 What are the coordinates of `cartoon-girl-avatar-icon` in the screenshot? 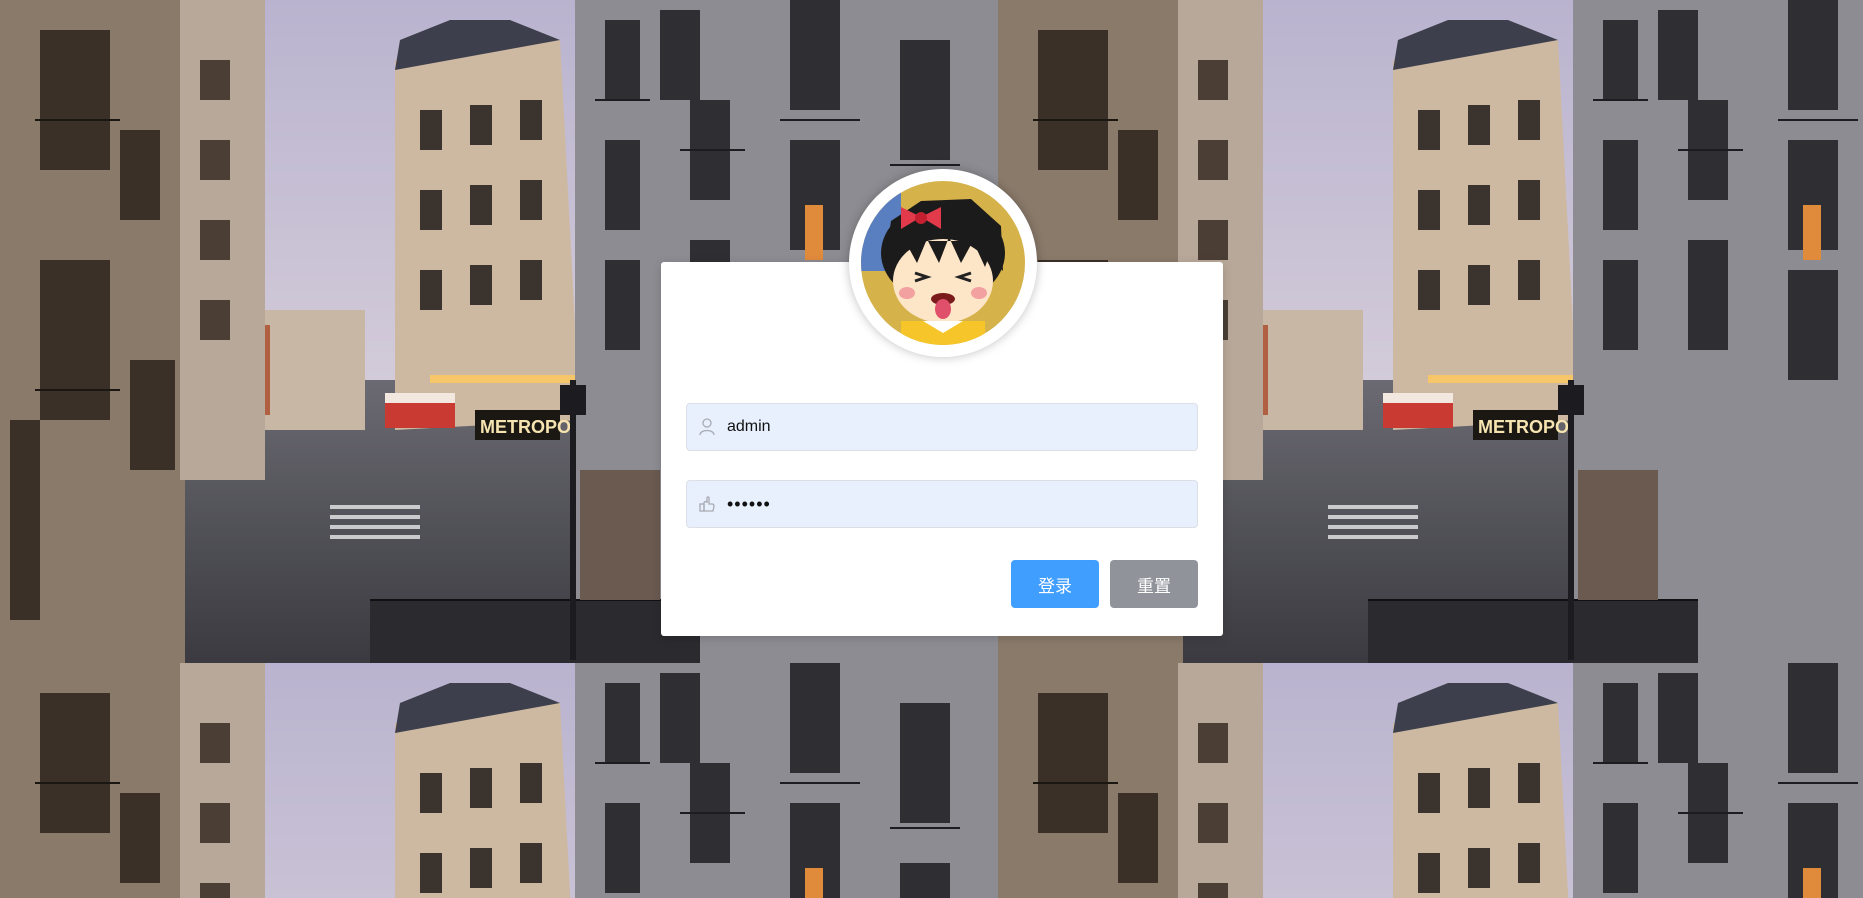 It's located at (943, 263).